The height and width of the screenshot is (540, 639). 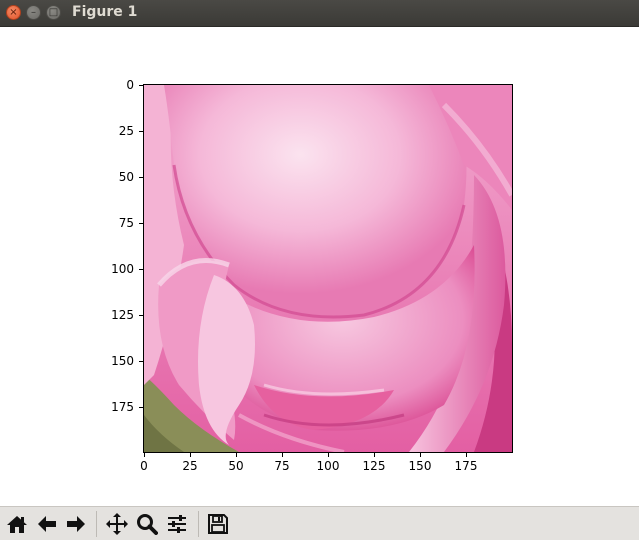 What do you see at coordinates (466, 466) in the screenshot?
I see `x-tick-label: 175` at bounding box center [466, 466].